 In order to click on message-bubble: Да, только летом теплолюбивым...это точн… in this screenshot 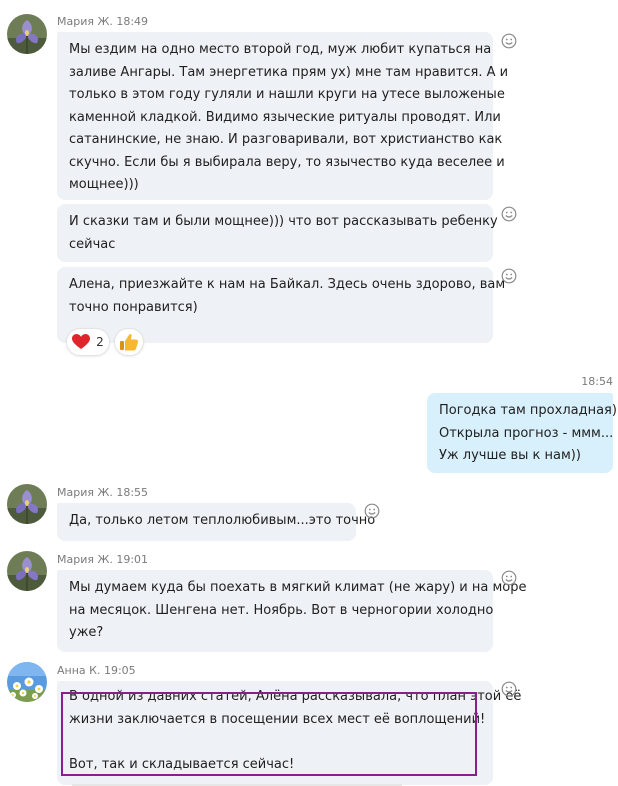, I will do `click(216, 522)`.